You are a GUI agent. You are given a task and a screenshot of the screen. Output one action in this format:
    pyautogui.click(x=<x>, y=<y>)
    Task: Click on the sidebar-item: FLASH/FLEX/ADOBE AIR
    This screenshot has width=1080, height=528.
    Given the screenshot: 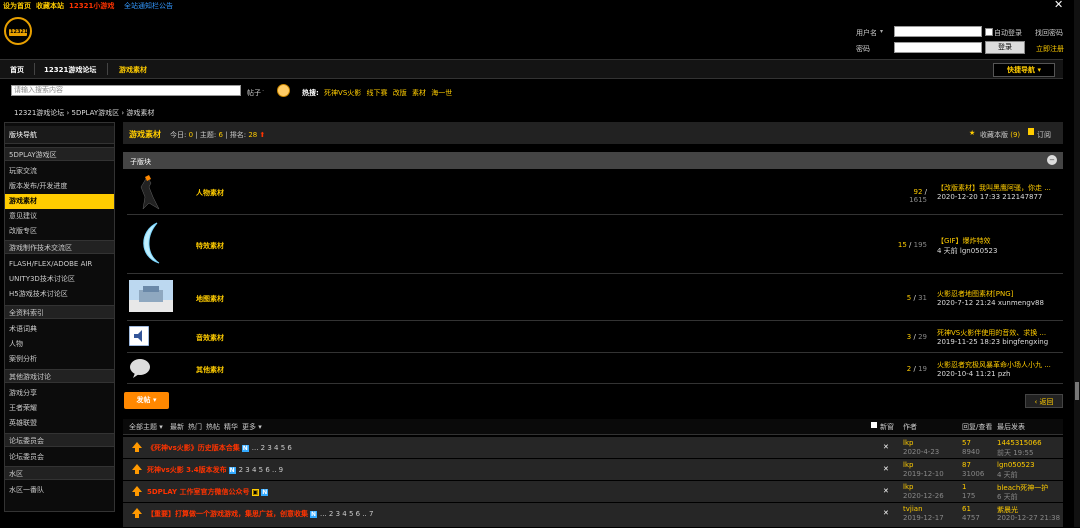 What is the action you would take?
    pyautogui.click(x=59, y=264)
    